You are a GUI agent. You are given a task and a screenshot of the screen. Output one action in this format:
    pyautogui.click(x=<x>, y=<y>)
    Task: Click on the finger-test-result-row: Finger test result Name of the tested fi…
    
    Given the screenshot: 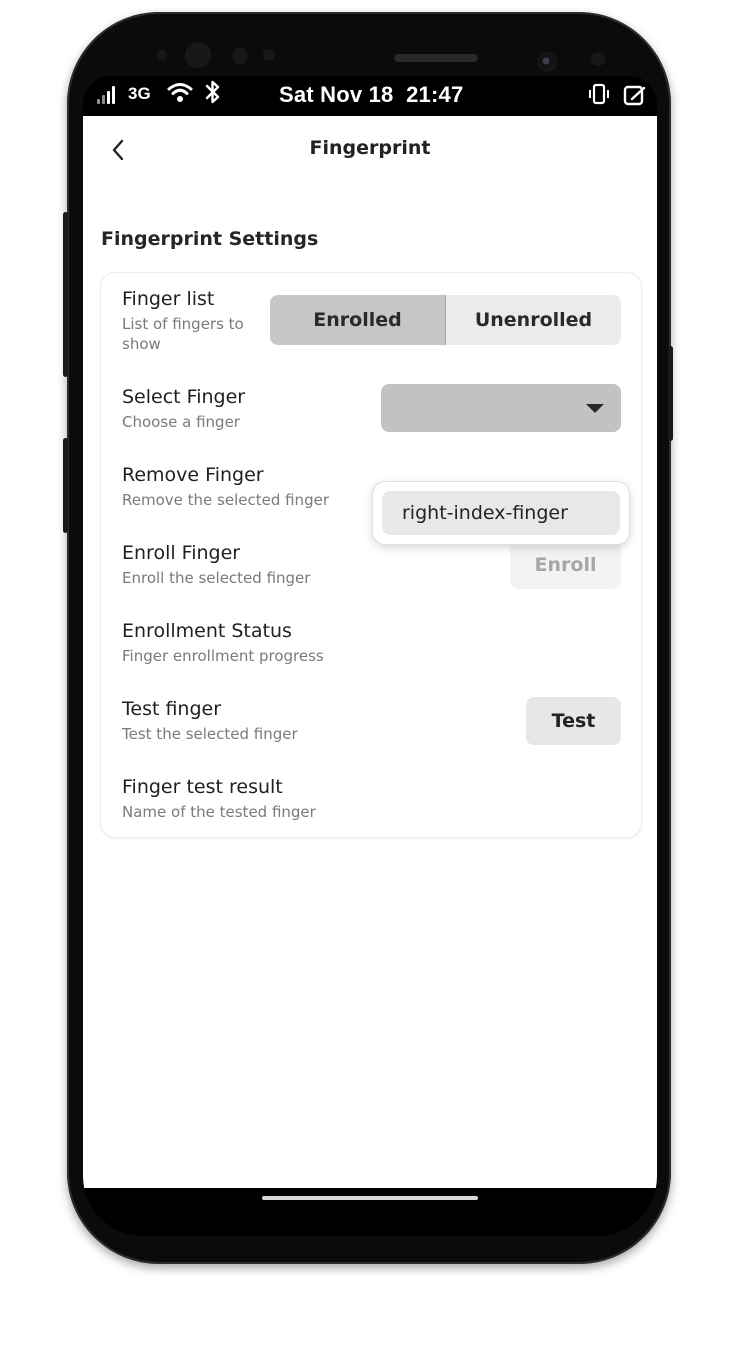 What is the action you would take?
    pyautogui.click(x=219, y=798)
    